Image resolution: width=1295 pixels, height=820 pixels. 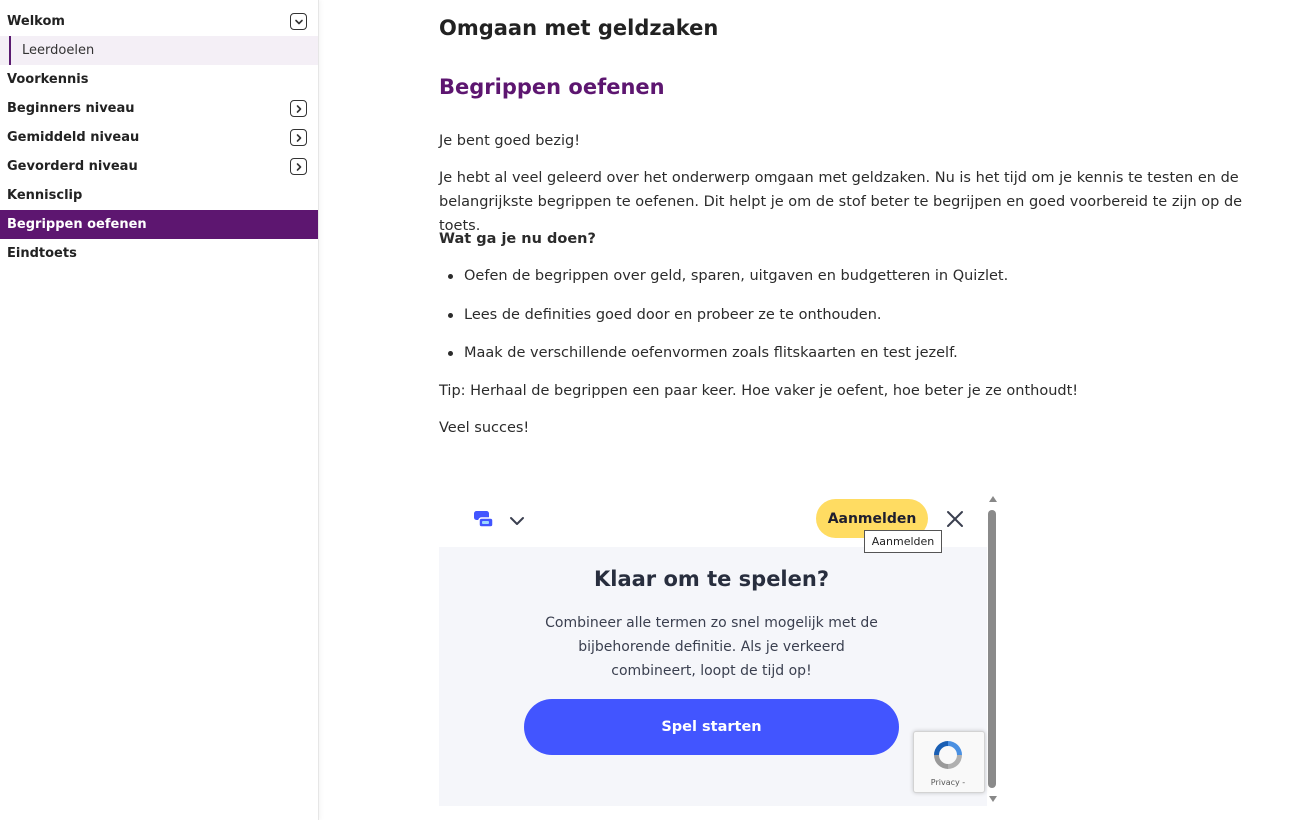 I want to click on scrollbar-thumb, so click(x=992, y=649).